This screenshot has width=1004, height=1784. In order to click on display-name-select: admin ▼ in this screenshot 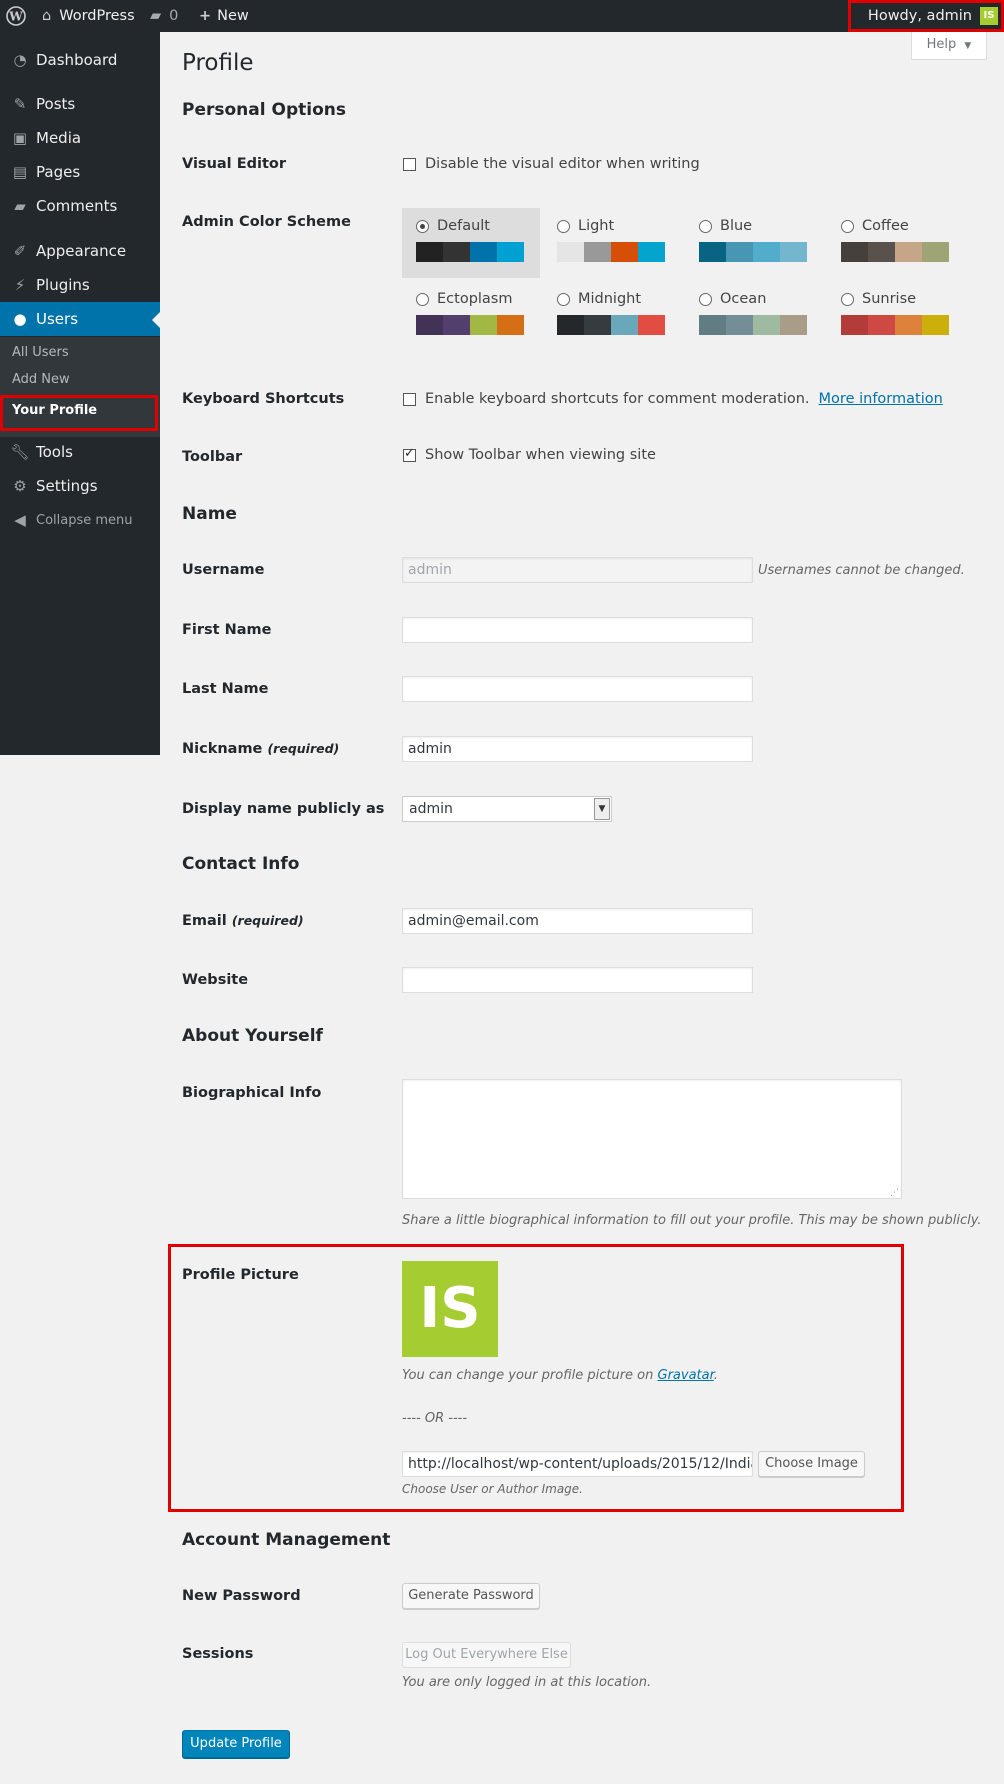, I will do `click(507, 809)`.